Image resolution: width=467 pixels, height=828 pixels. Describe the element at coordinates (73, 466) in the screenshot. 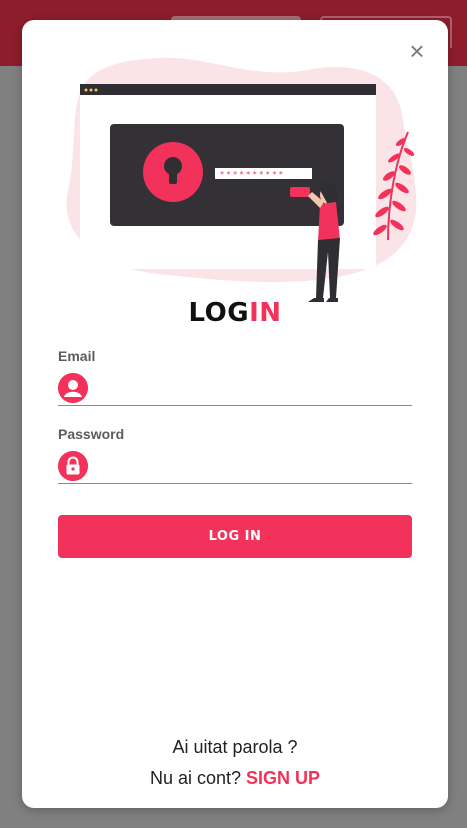

I see `lock-icon` at that location.